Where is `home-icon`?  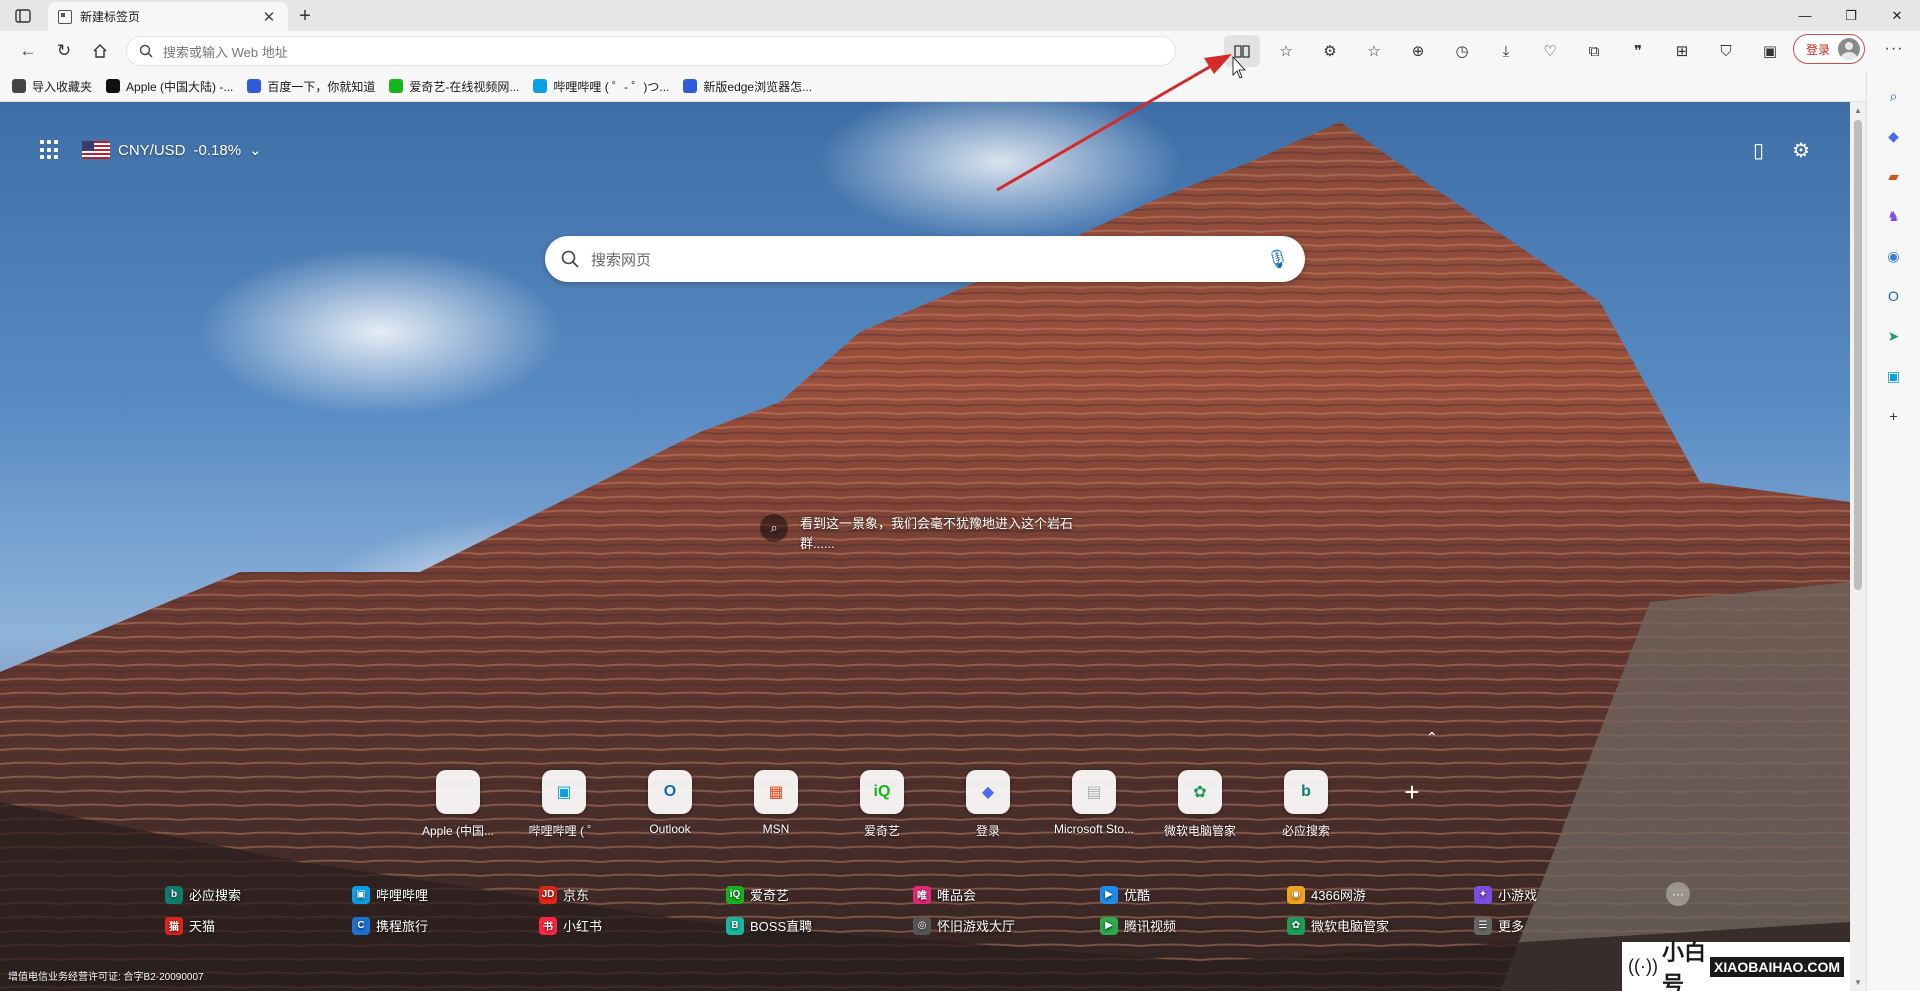
home-icon is located at coordinates (100, 51).